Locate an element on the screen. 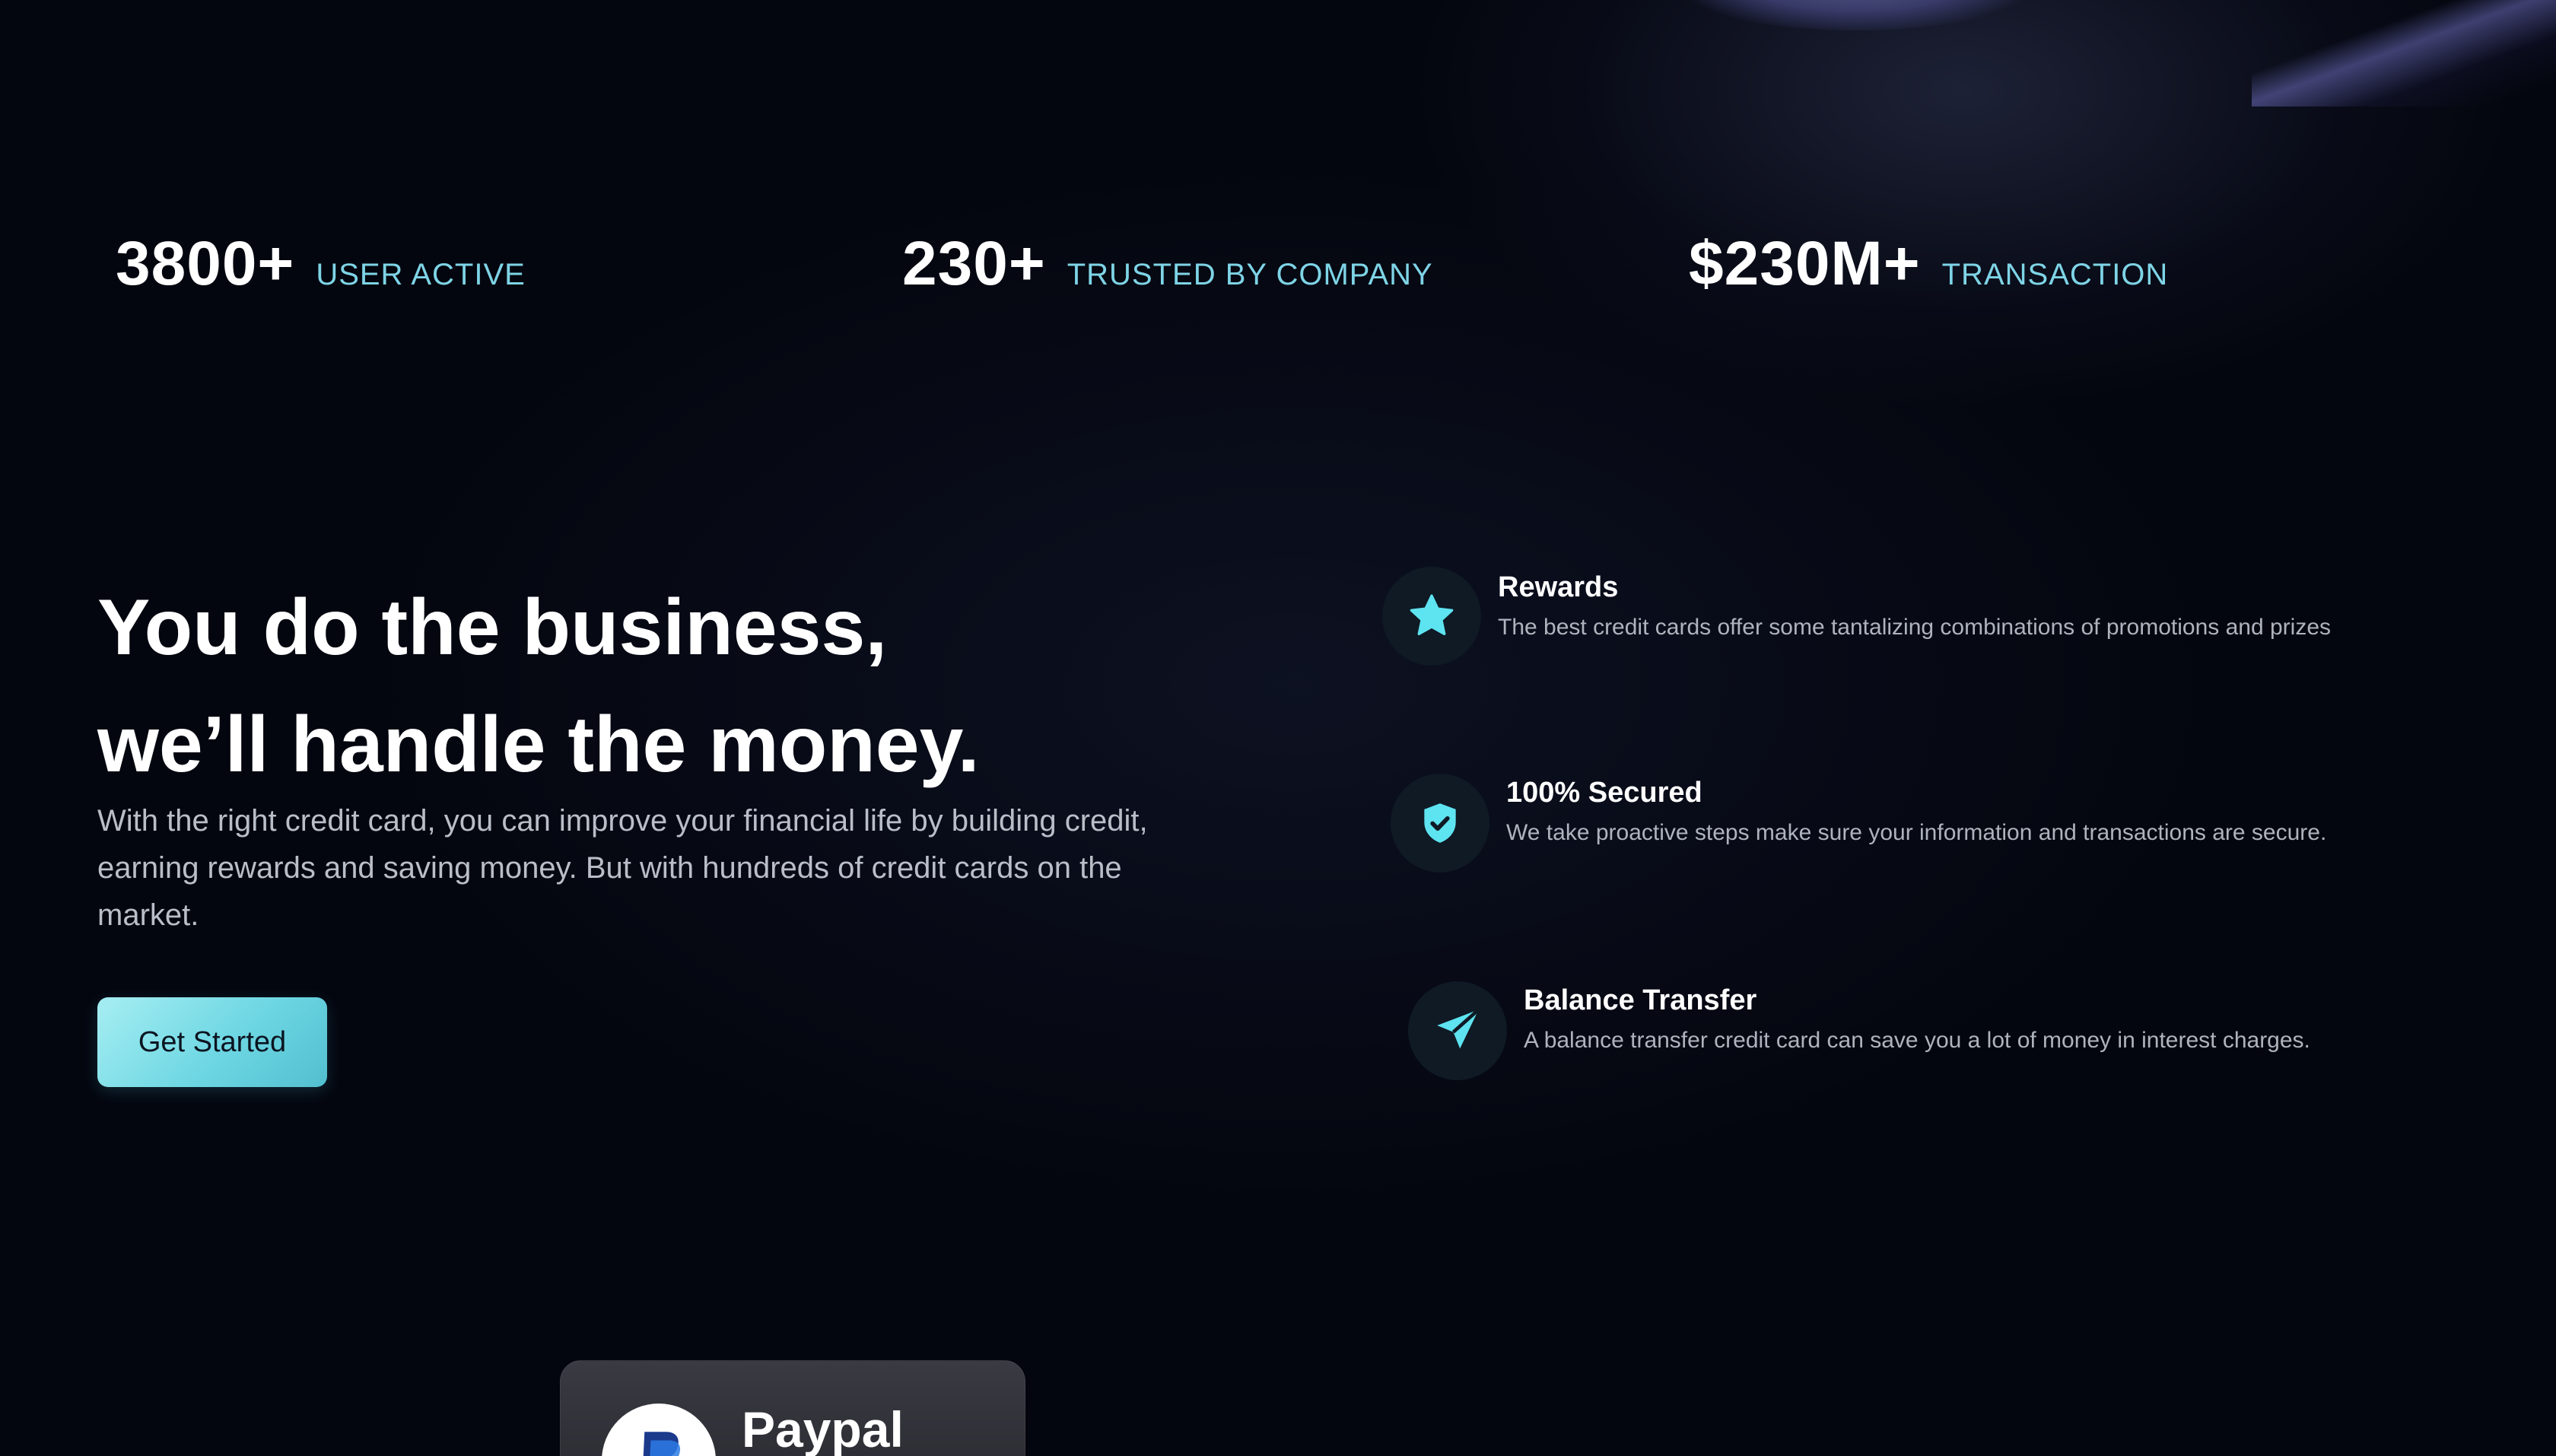 The height and width of the screenshot is (1456, 2556). feature-title: Balance Transfer is located at coordinates (1641, 1000).